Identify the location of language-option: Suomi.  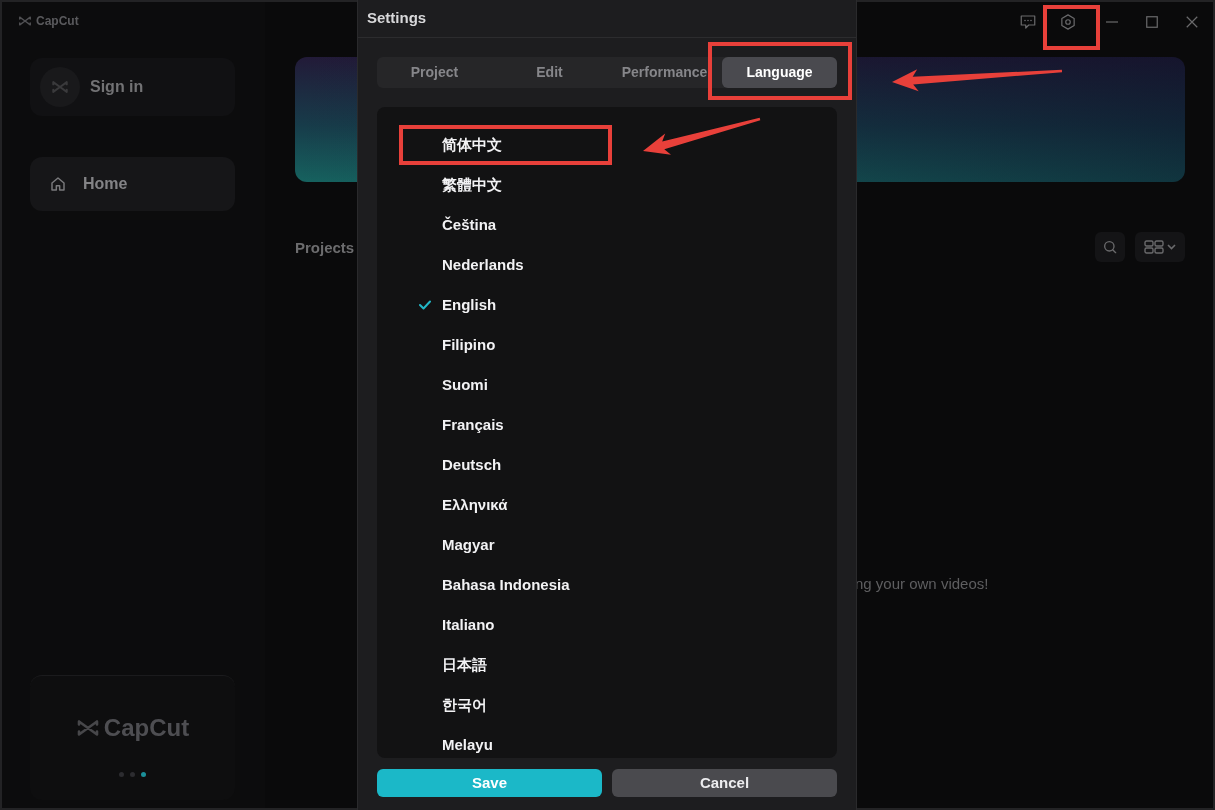
(505, 385).